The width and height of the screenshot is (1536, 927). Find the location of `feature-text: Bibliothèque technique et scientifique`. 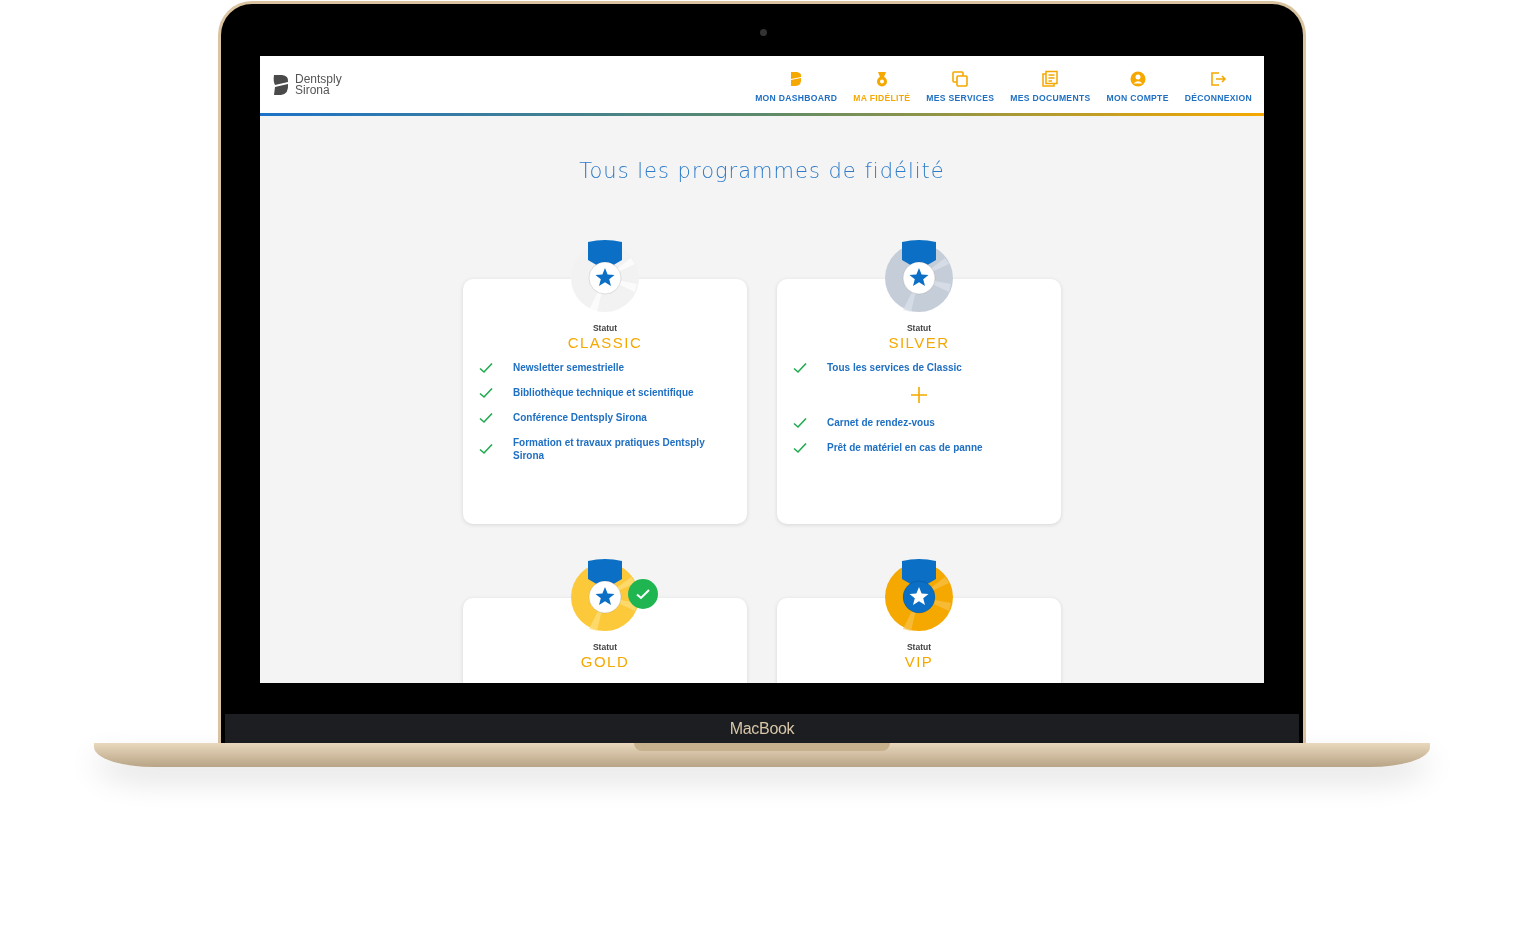

feature-text: Bibliothèque technique et scientifique is located at coordinates (603, 392).